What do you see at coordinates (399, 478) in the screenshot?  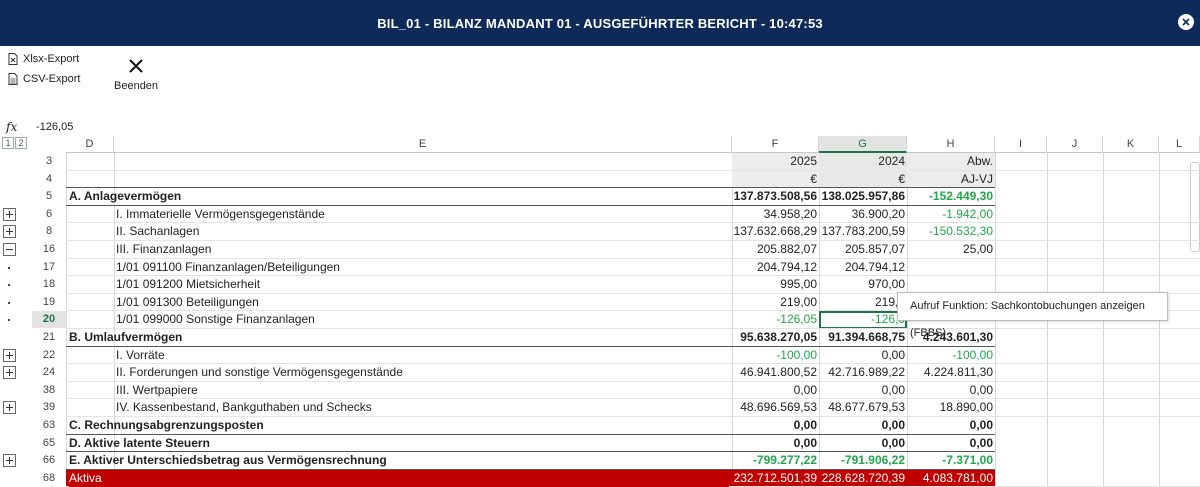 I see `cell-d: Aktiva` at bounding box center [399, 478].